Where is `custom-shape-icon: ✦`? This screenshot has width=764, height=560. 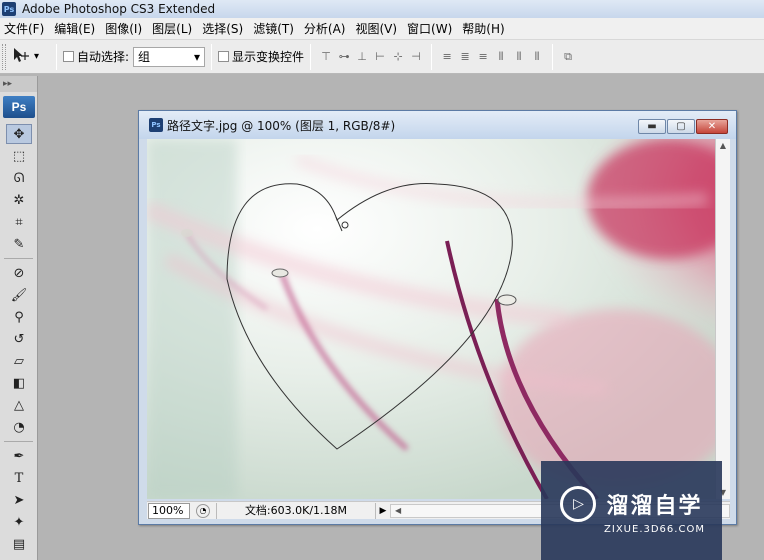
custom-shape-icon: ✦ is located at coordinates (19, 522).